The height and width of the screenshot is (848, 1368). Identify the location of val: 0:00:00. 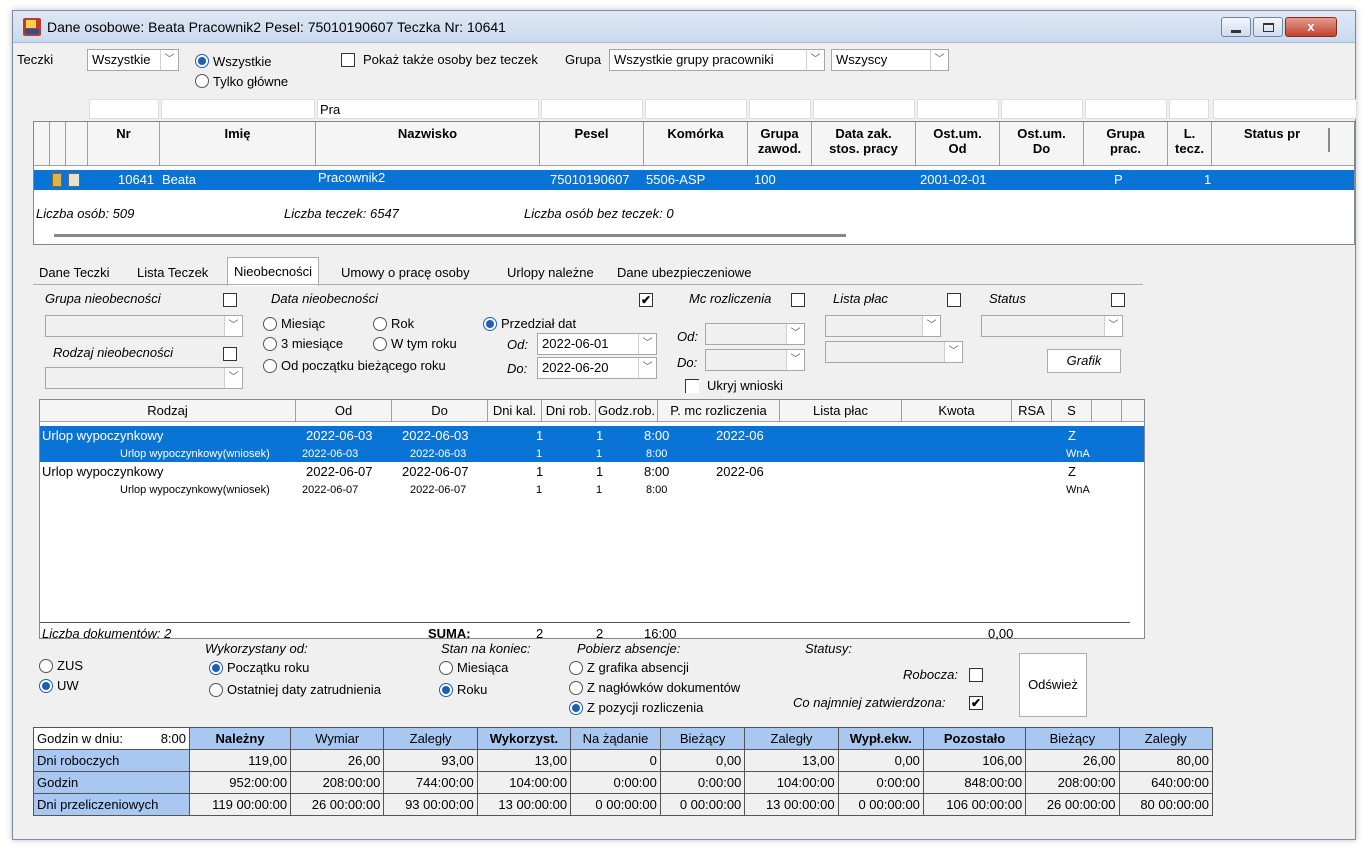
(615, 782).